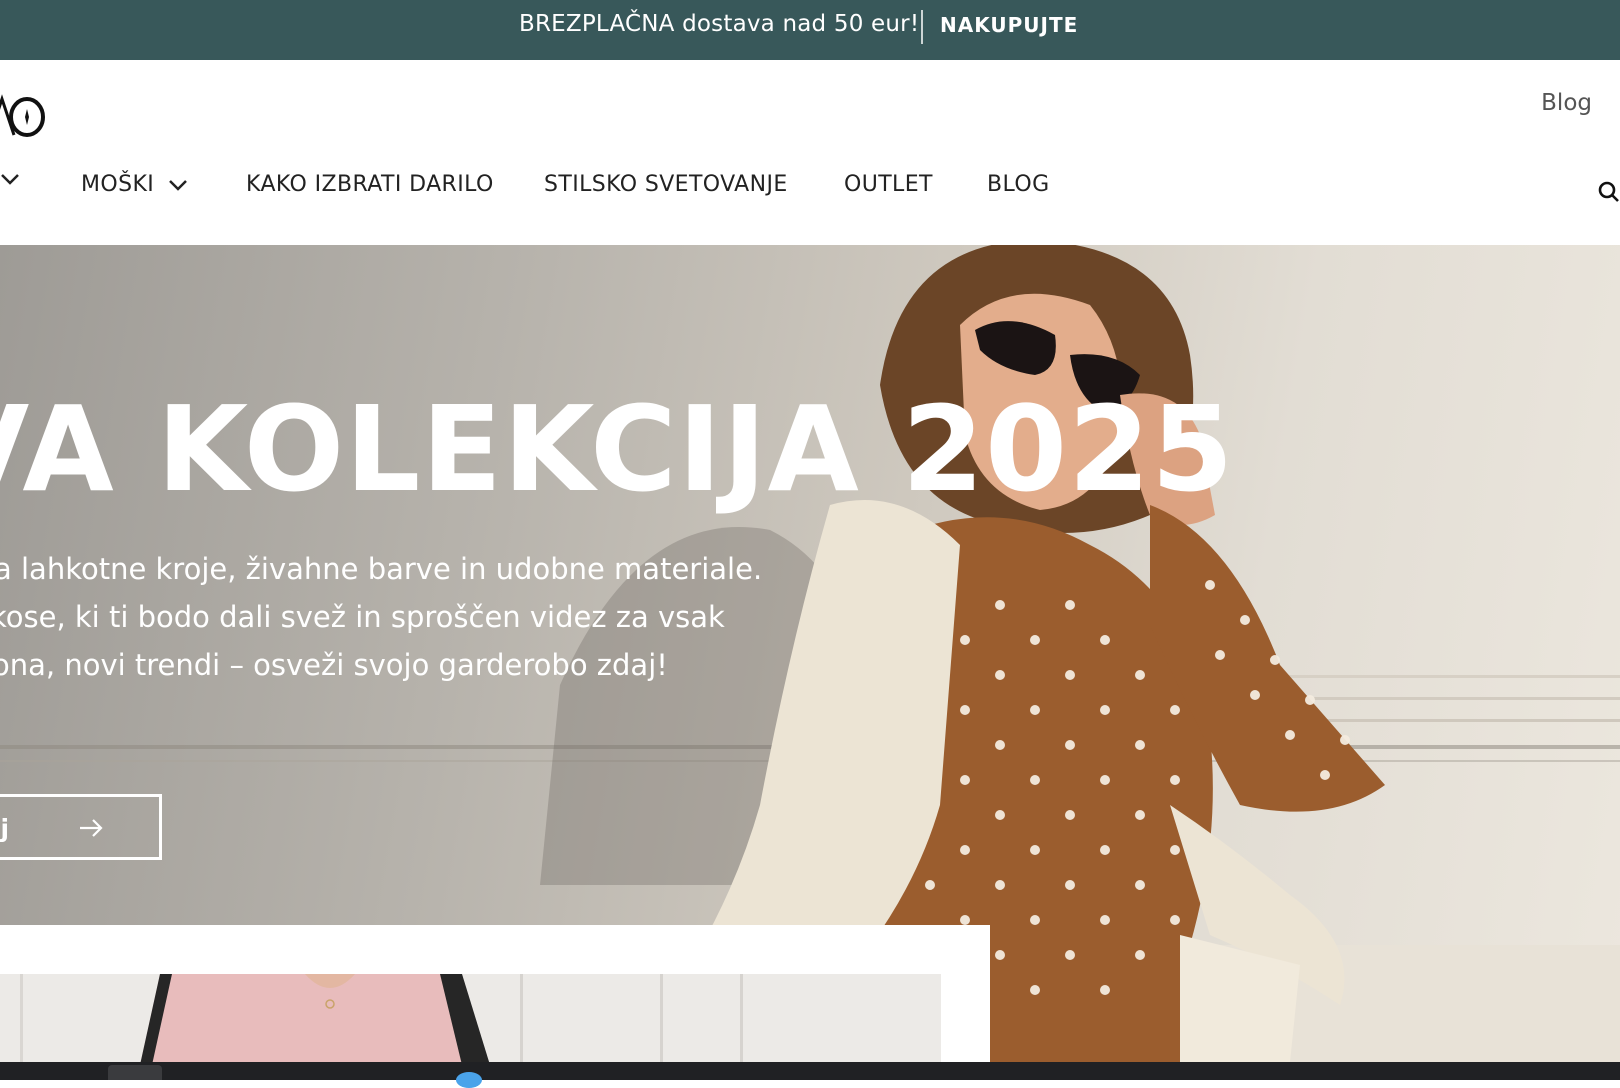  I want to click on nav-item-label: OUTLET, so click(888, 184).